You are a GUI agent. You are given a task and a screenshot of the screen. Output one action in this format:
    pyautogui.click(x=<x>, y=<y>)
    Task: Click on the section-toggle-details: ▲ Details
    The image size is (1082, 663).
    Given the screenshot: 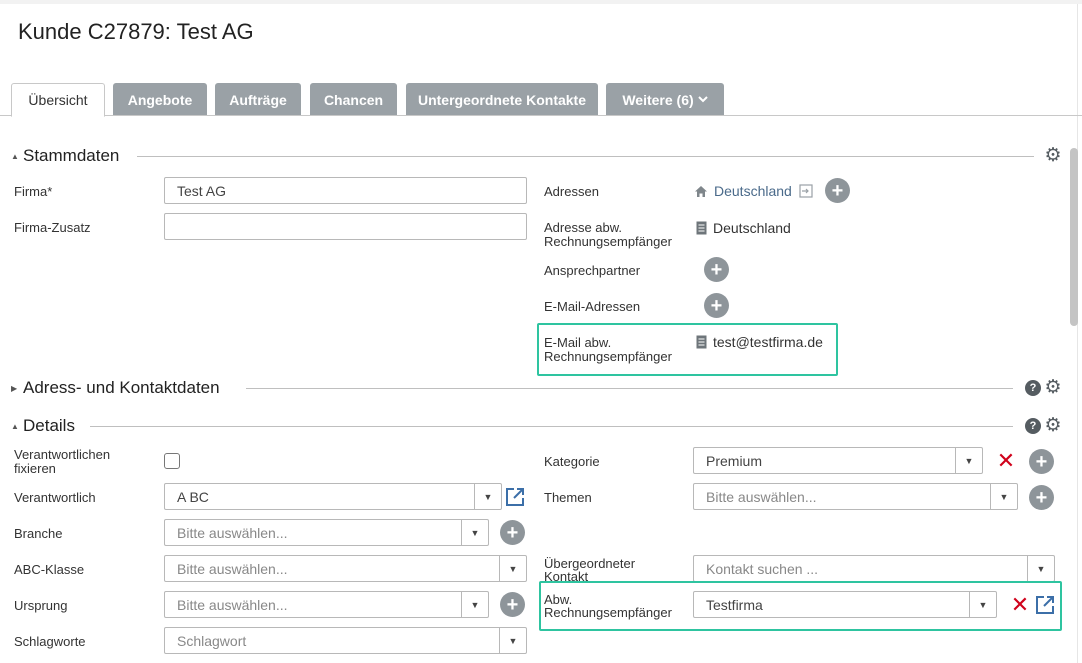 What is the action you would take?
    pyautogui.click(x=43, y=426)
    